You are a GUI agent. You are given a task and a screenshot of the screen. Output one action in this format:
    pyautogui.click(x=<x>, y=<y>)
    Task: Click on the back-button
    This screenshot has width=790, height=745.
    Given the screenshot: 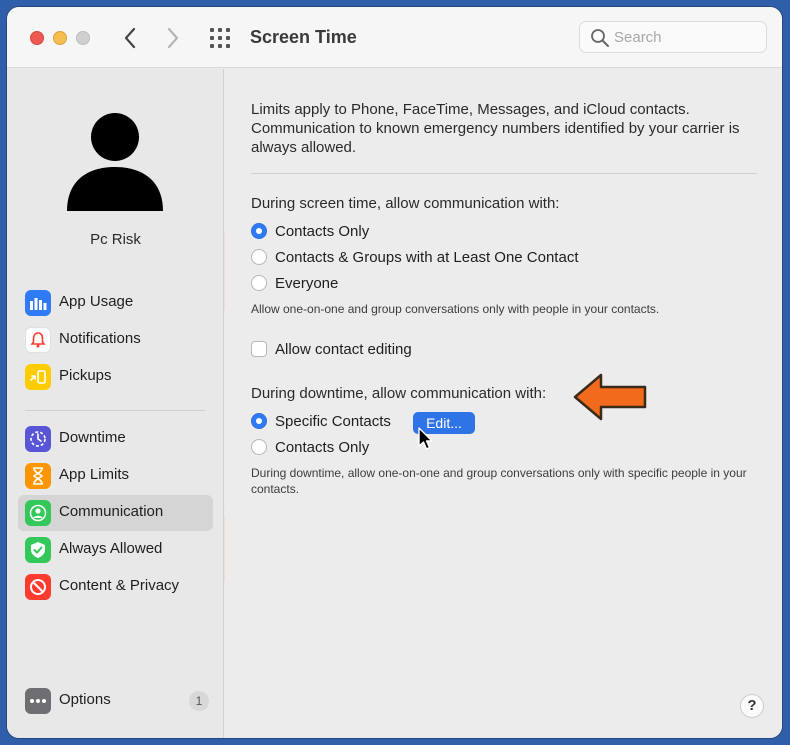 What is the action you would take?
    pyautogui.click(x=130, y=38)
    